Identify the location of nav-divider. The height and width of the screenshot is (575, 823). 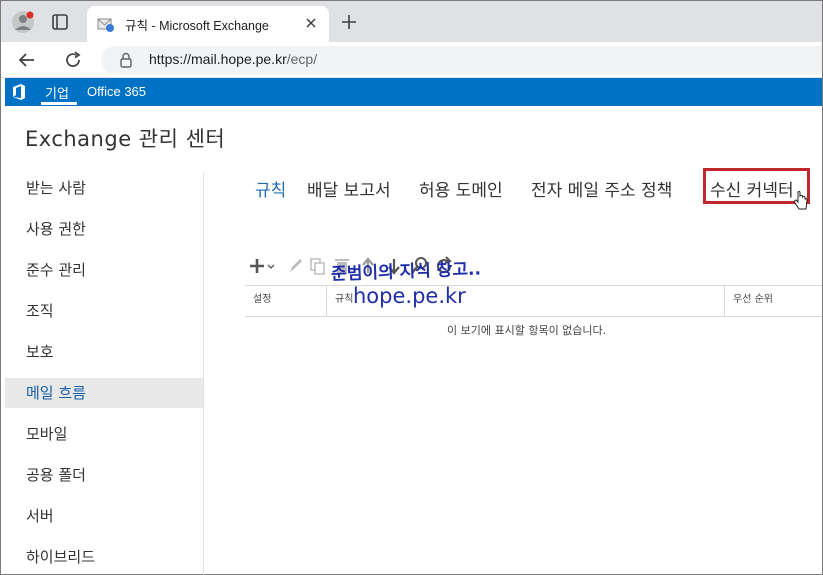
(203, 374).